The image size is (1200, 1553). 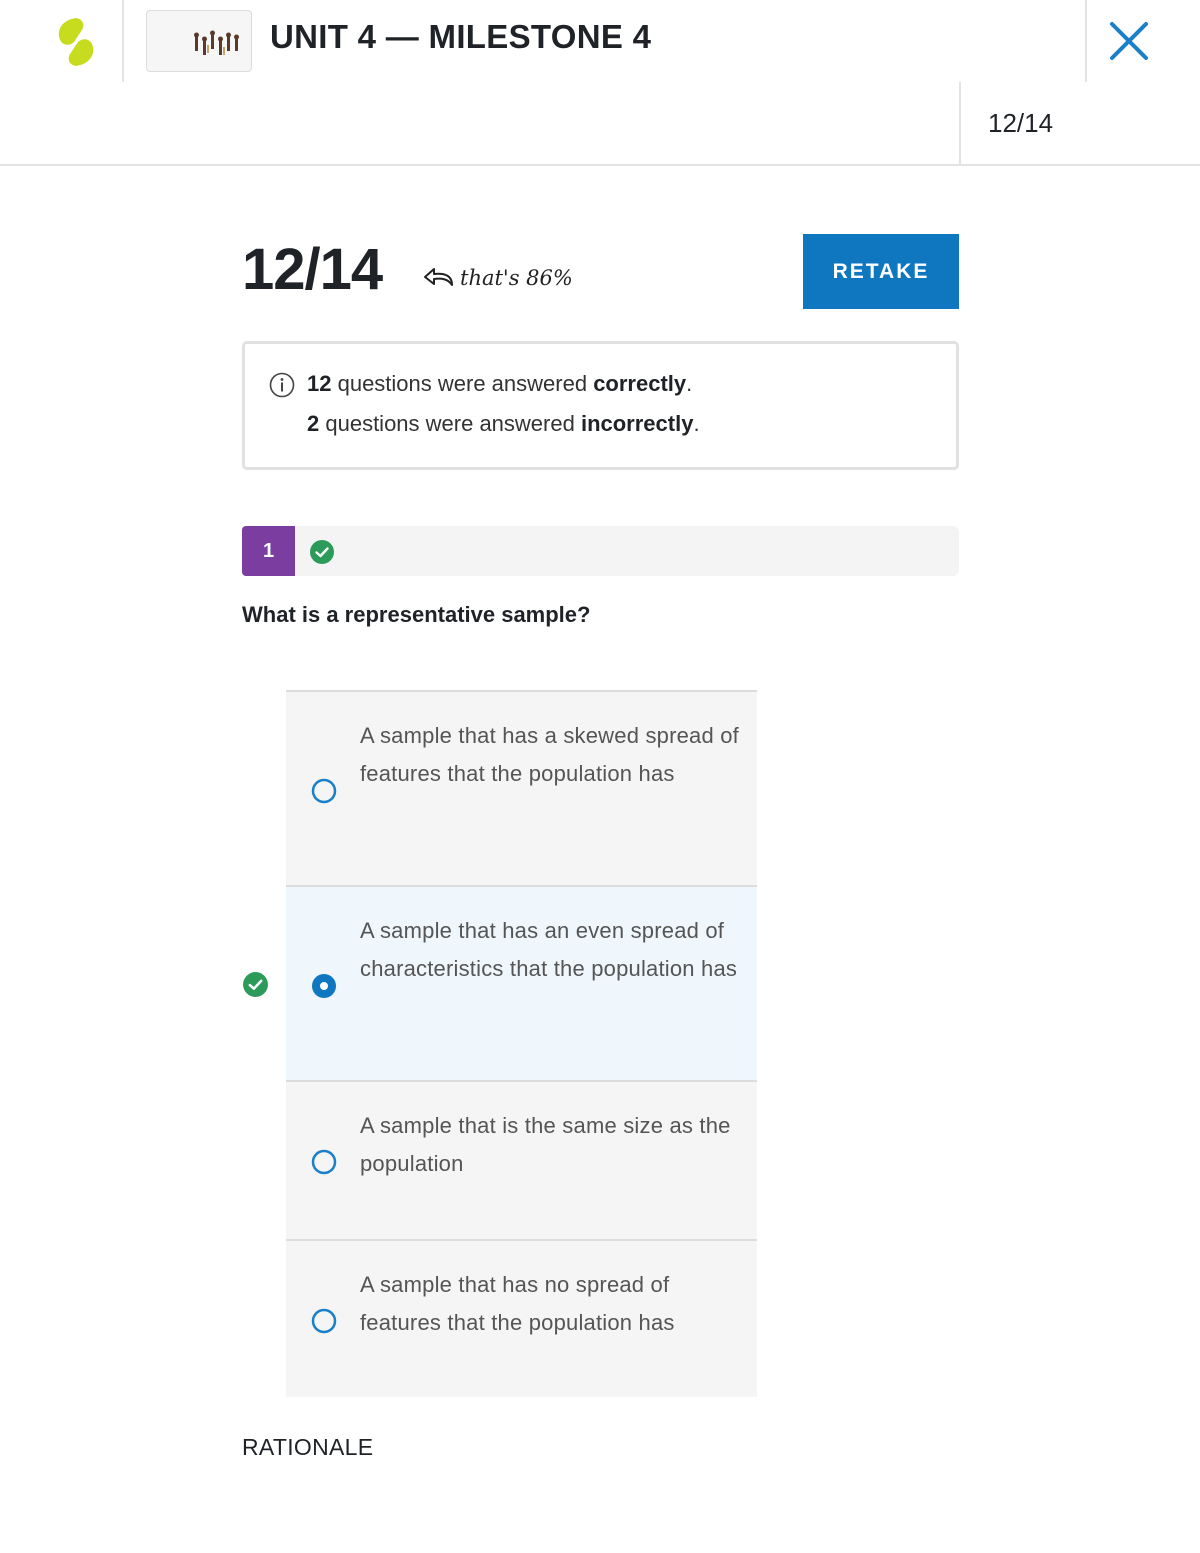 What do you see at coordinates (76, 42) in the screenshot?
I see `sophia-leaf-logo` at bounding box center [76, 42].